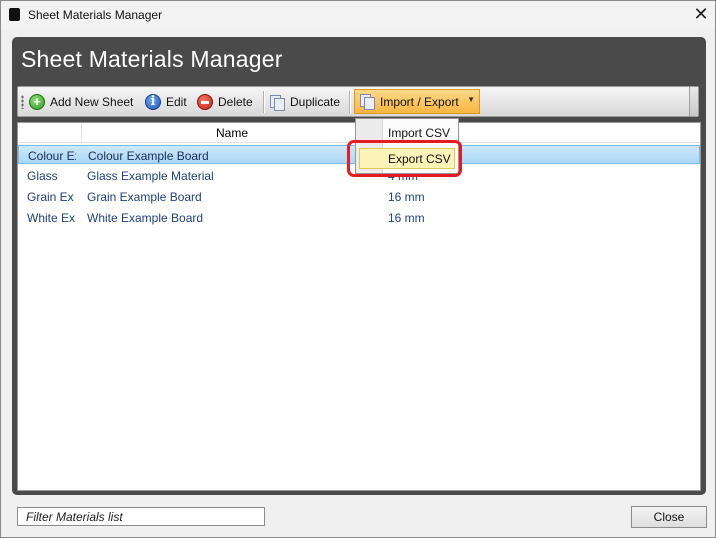 The height and width of the screenshot is (538, 716). What do you see at coordinates (42, 176) in the screenshot?
I see `row-code: Glass` at bounding box center [42, 176].